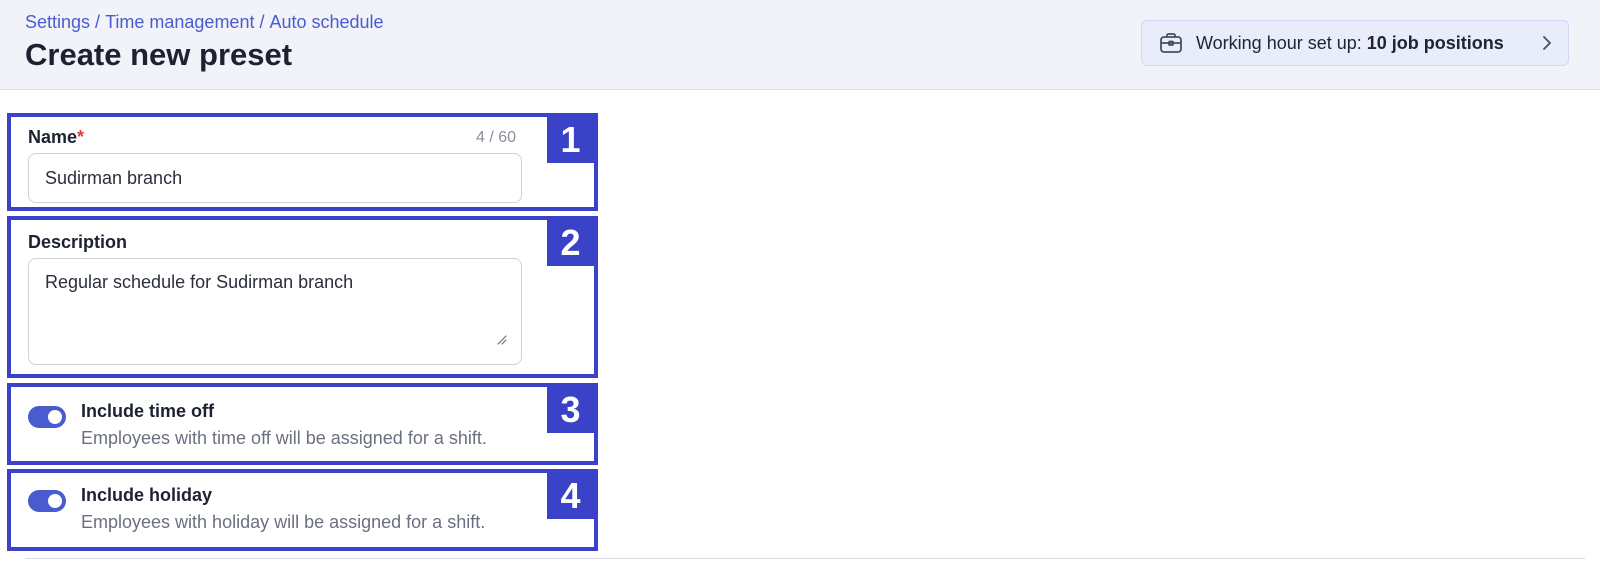 Image resolution: width=1600 pixels, height=570 pixels. I want to click on breadcrumb-auto-schedule: Auto schedule, so click(326, 22).